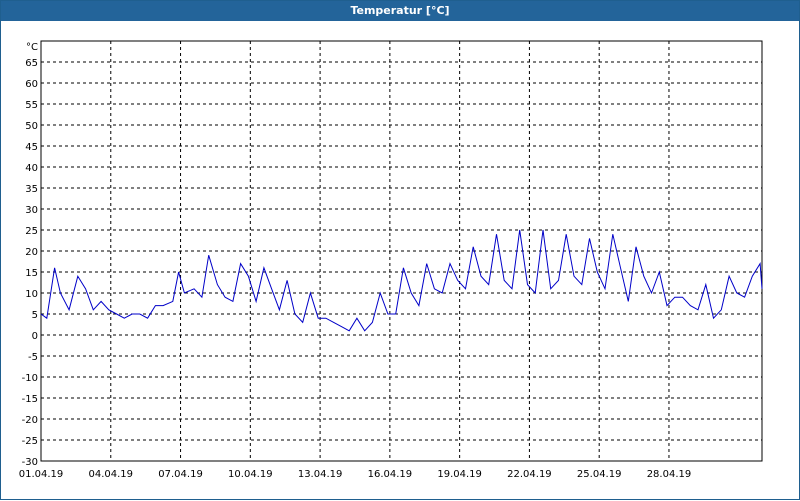  Describe the element at coordinates (31, 63) in the screenshot. I see `y-tick-label: 65` at that location.